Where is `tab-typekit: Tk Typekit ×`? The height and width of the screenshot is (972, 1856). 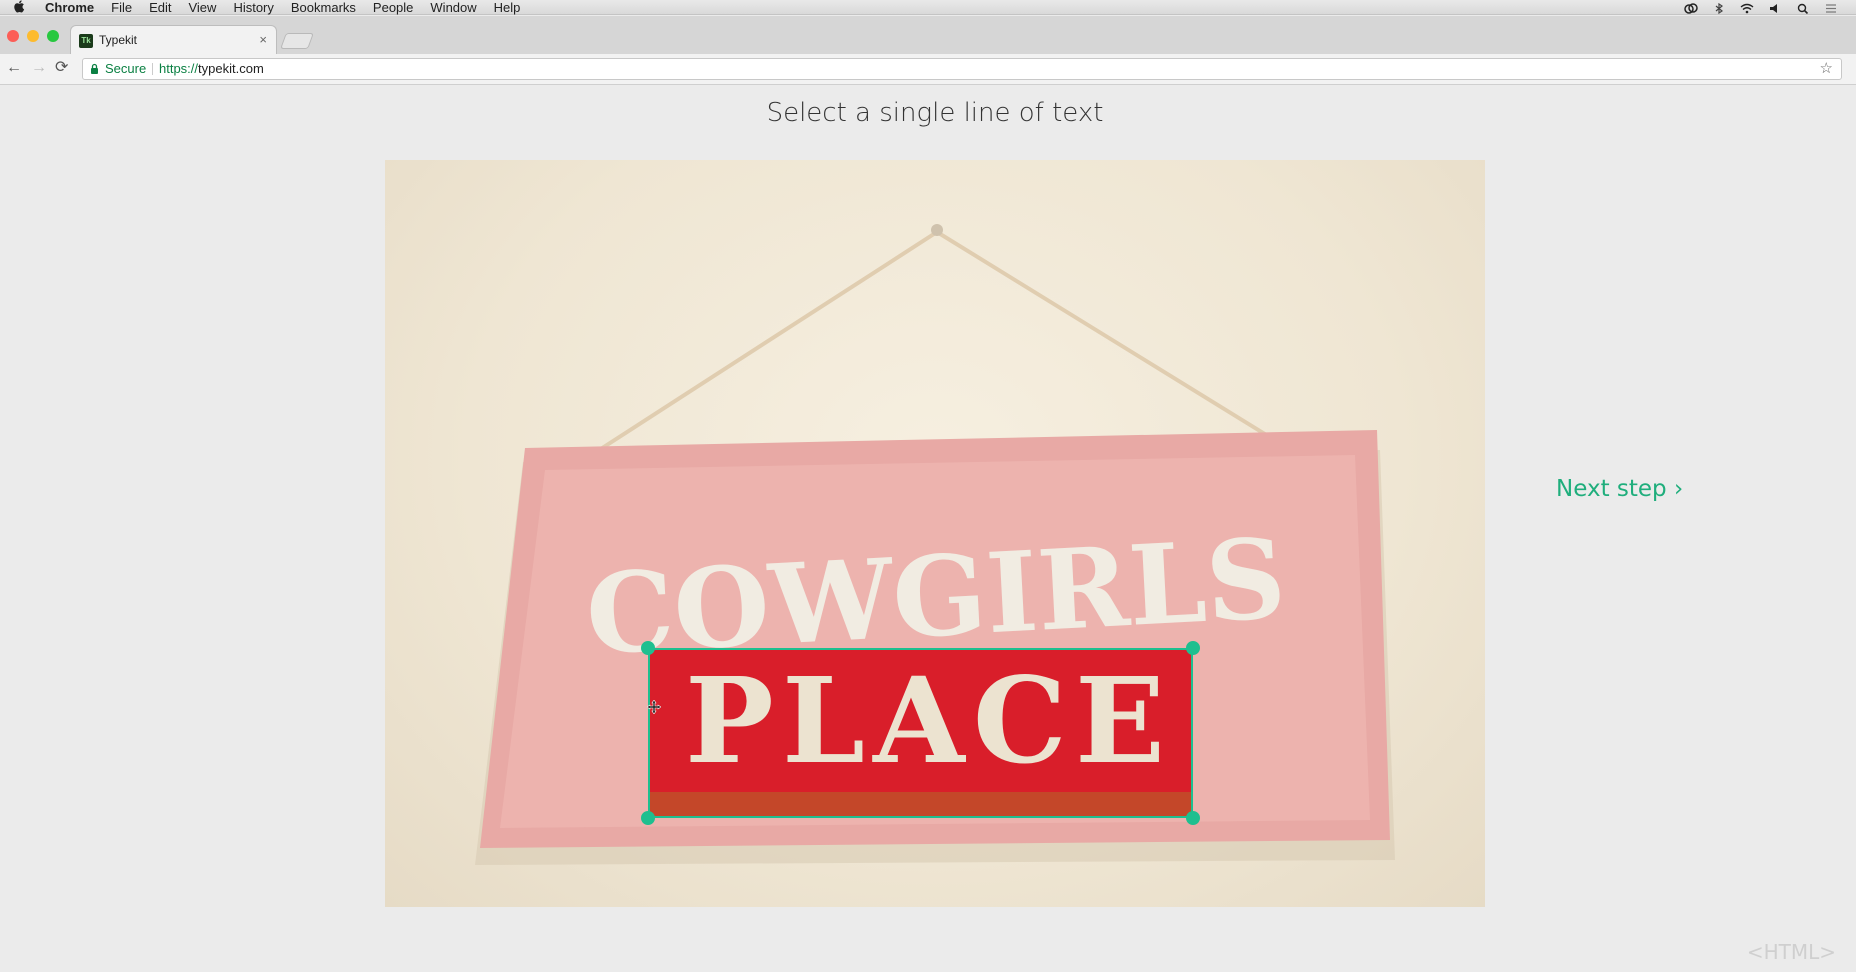
tab-typekit: Tk Typekit × is located at coordinates (173, 39).